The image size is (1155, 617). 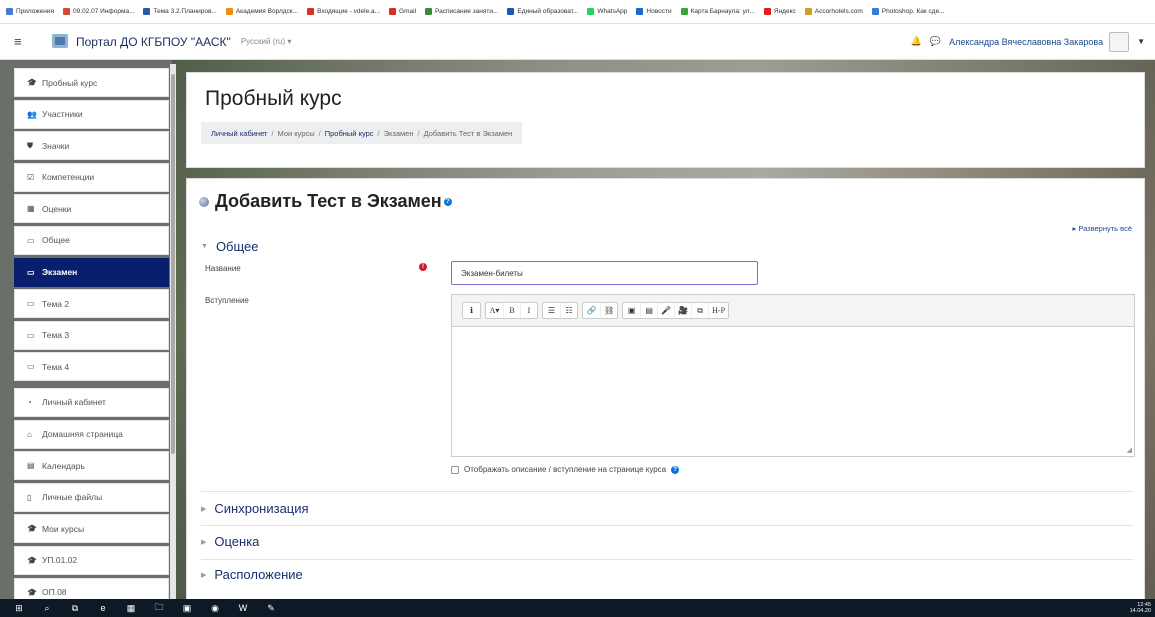 What do you see at coordinates (91, 335) in the screenshot?
I see `sidebar-item: ▭ Тема 3` at bounding box center [91, 335].